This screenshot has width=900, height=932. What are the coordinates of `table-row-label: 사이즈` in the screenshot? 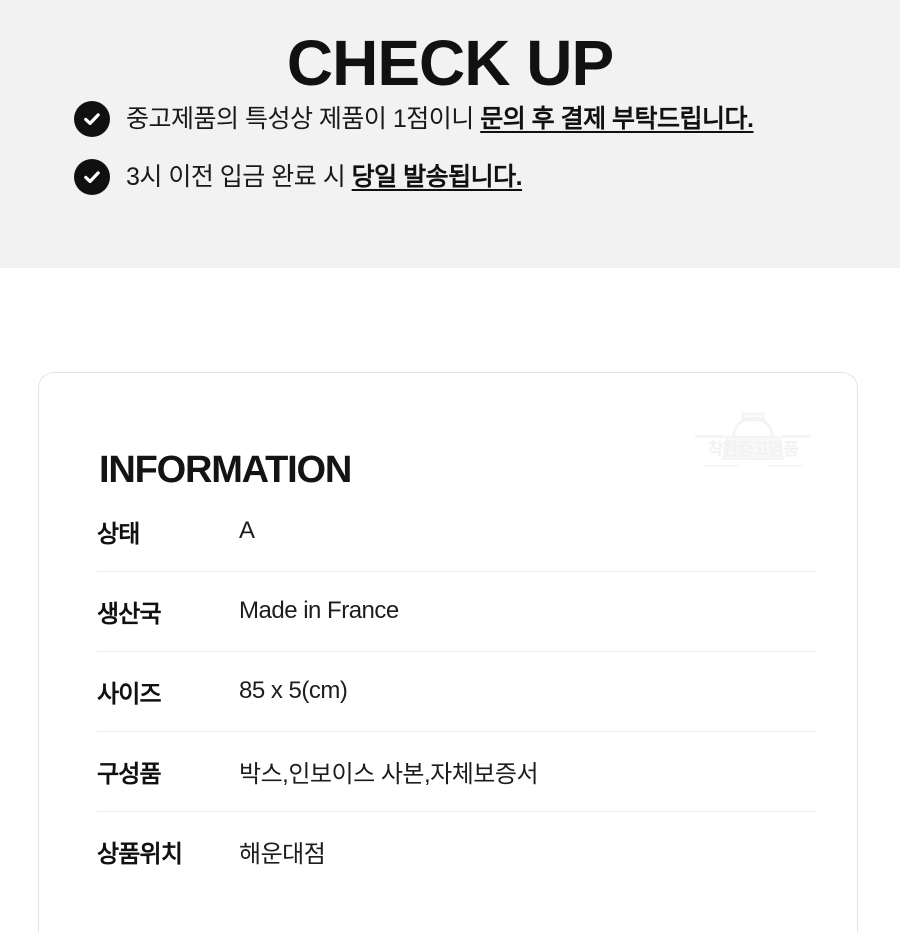 It's located at (129, 694).